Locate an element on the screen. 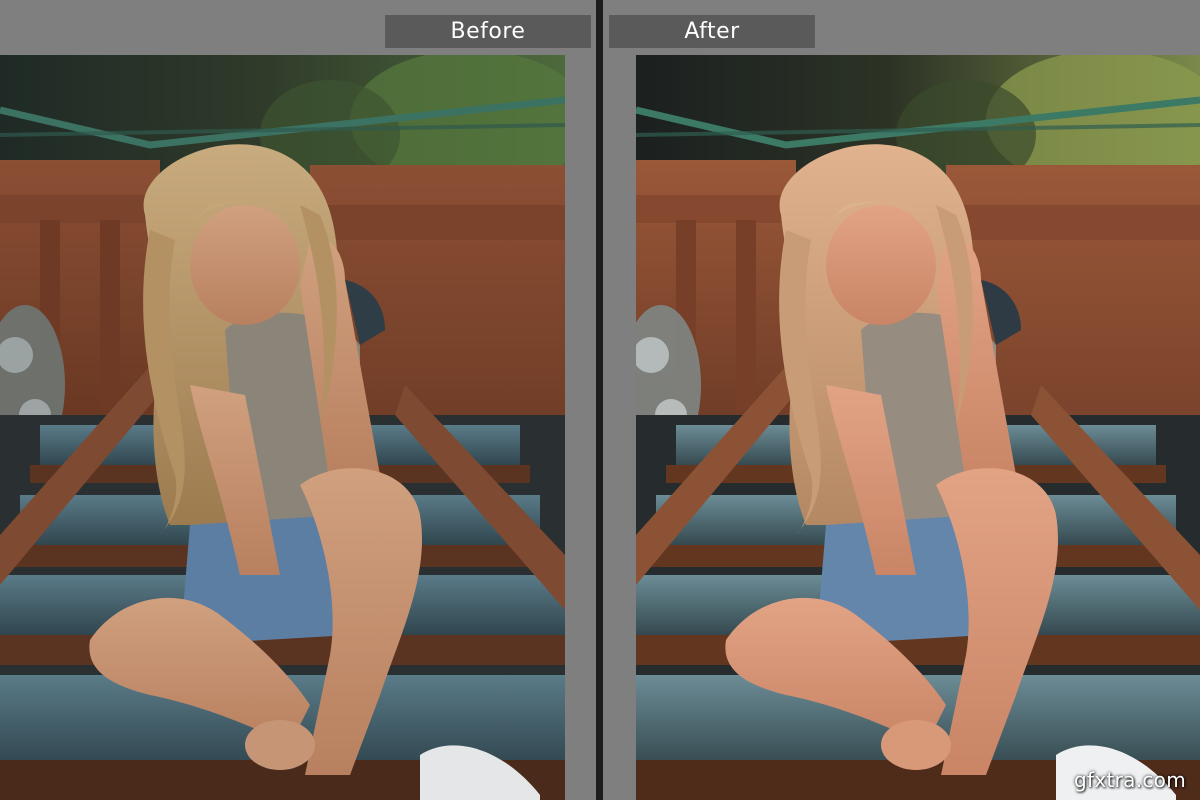 The width and height of the screenshot is (1200, 800). split-divider is located at coordinates (599, 400).